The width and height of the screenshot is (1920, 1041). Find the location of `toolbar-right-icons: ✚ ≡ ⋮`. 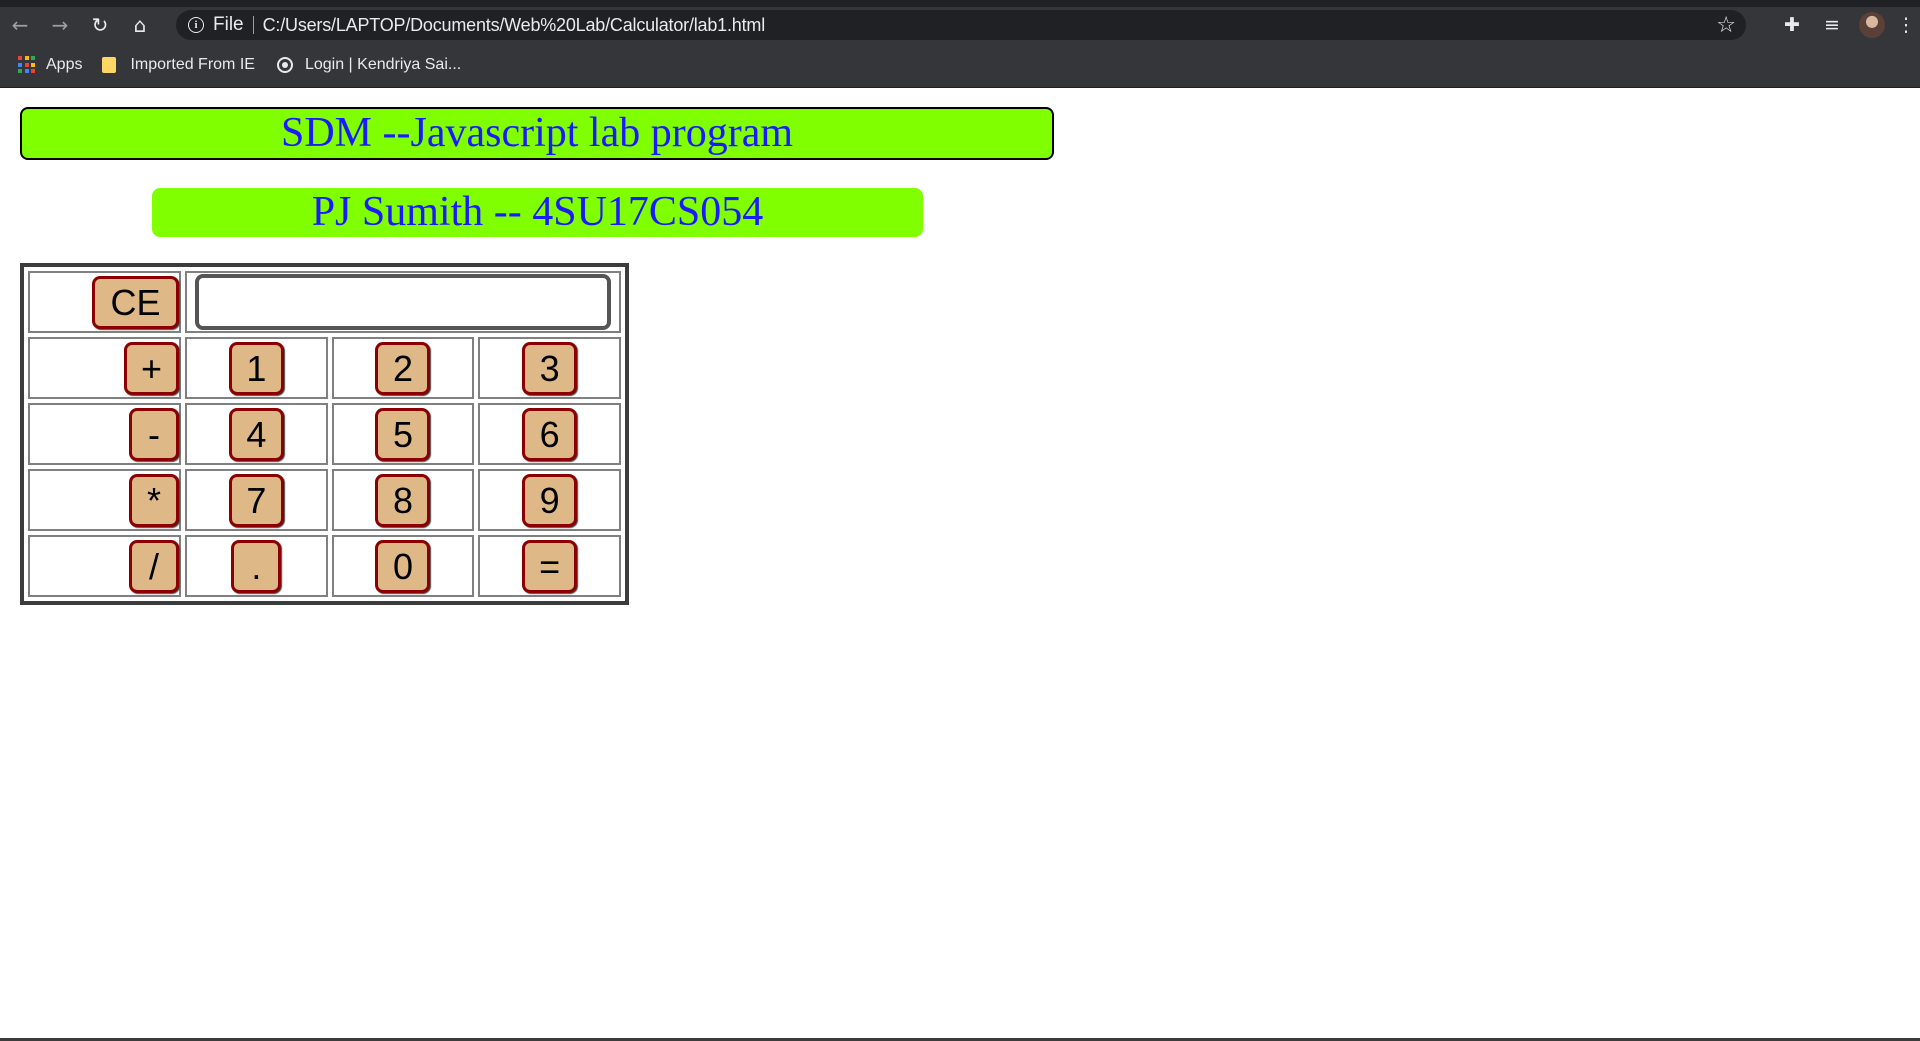

toolbar-right-icons: ✚ ≡ ⋮ is located at coordinates (1846, 25).